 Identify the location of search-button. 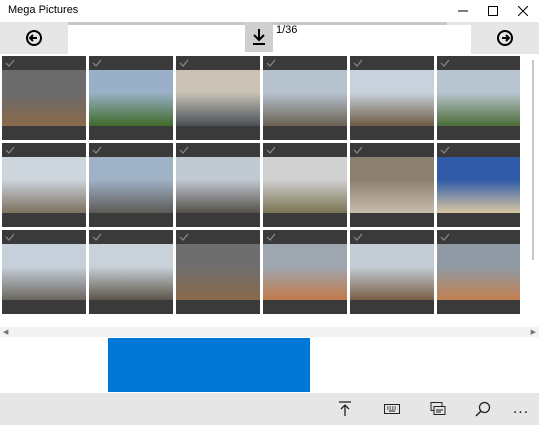
(483, 409).